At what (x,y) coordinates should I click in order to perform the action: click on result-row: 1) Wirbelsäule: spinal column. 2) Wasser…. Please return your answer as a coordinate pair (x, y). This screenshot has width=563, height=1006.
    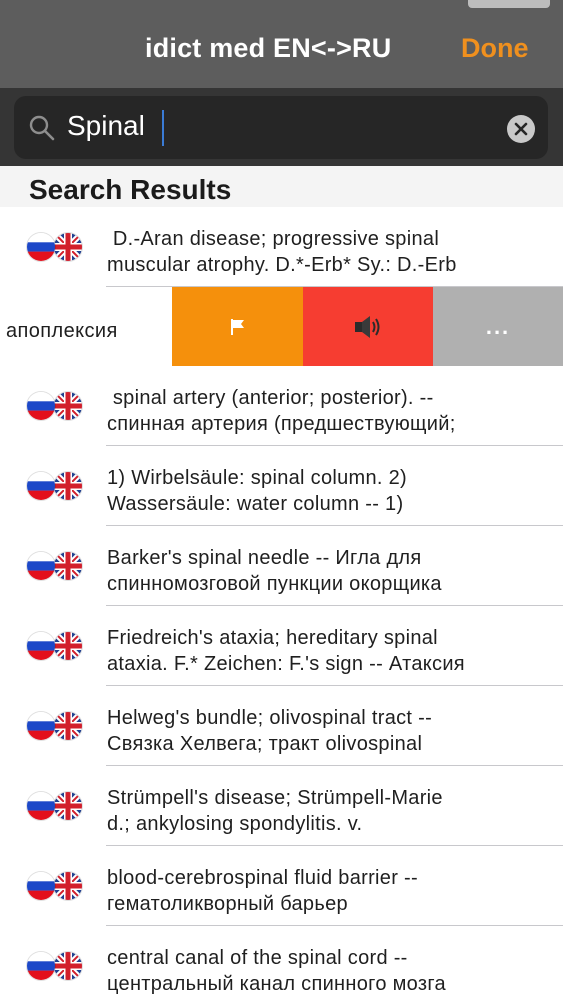
    Looking at the image, I should click on (281, 486).